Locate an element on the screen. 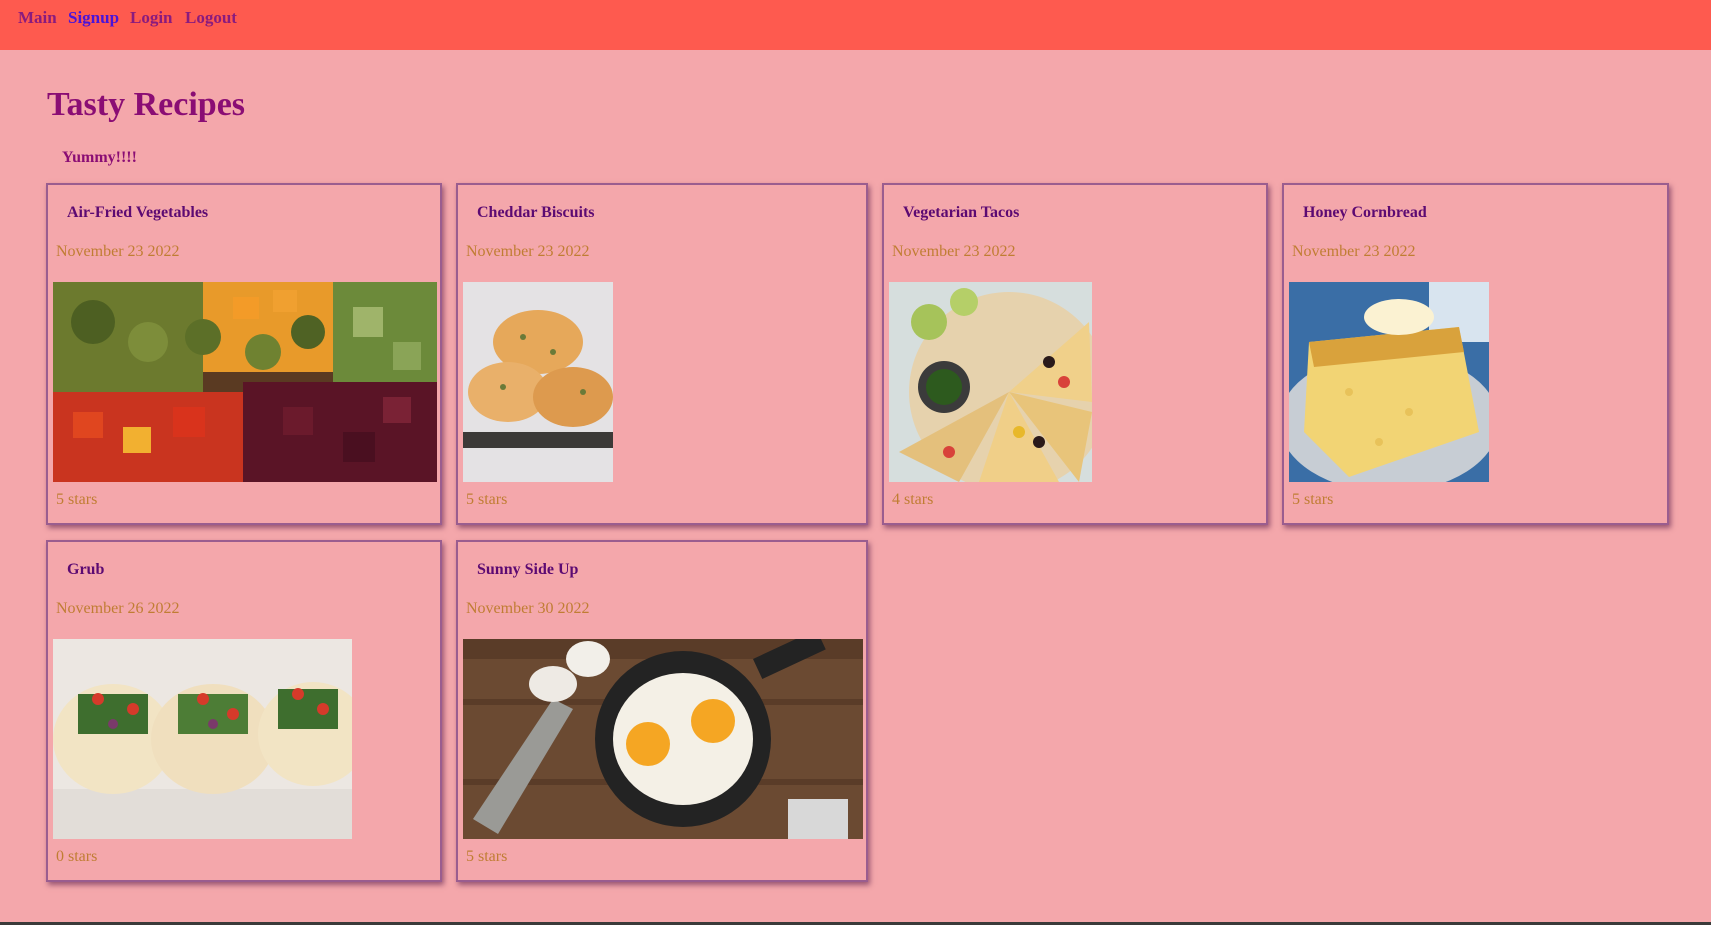 This screenshot has width=1711, height=925. recipe-rating: 4 stars is located at coordinates (913, 499).